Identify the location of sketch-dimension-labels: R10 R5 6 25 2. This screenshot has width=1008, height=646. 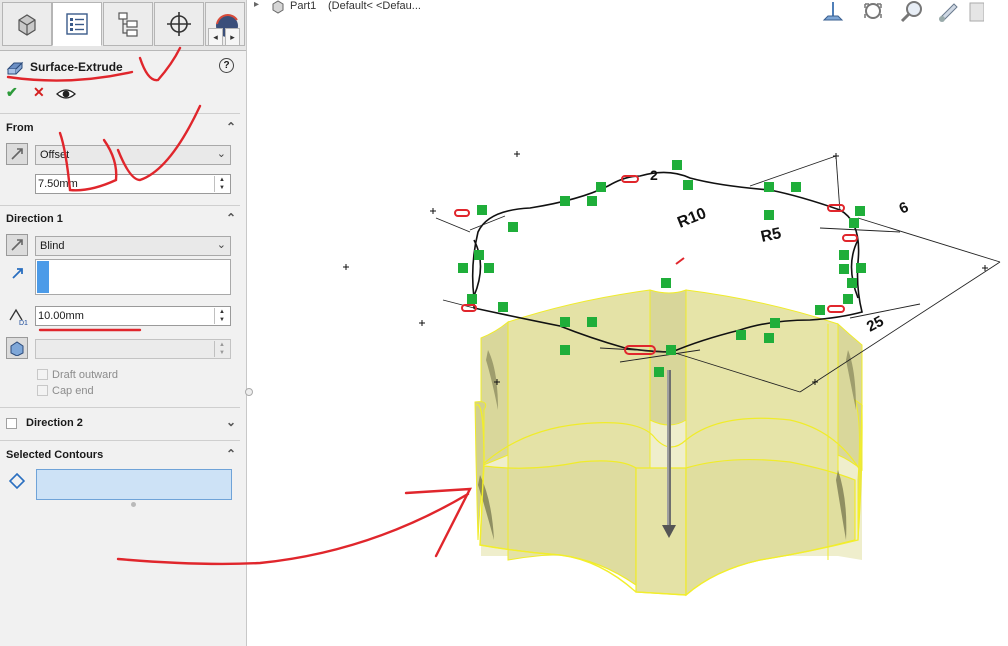
(780, 251).